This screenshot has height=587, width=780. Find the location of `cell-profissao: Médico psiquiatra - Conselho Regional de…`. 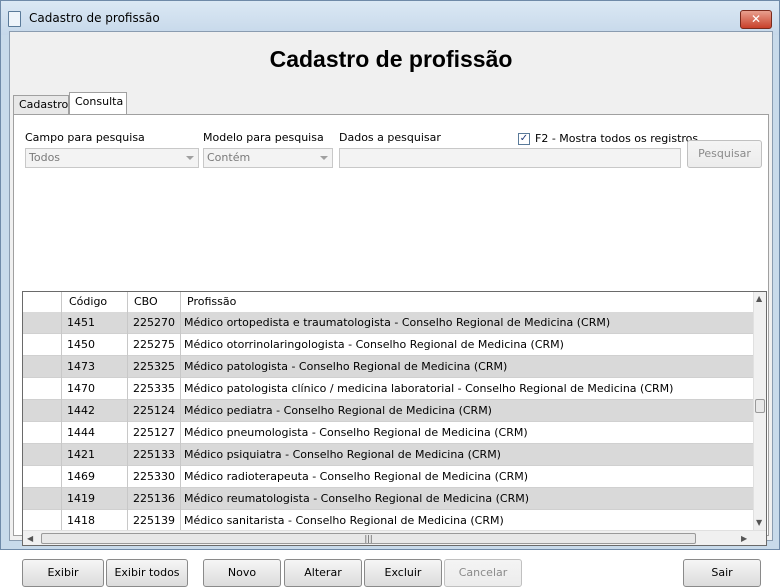

cell-profissao: Médico psiquiatra - Conselho Regional de… is located at coordinates (342, 454).